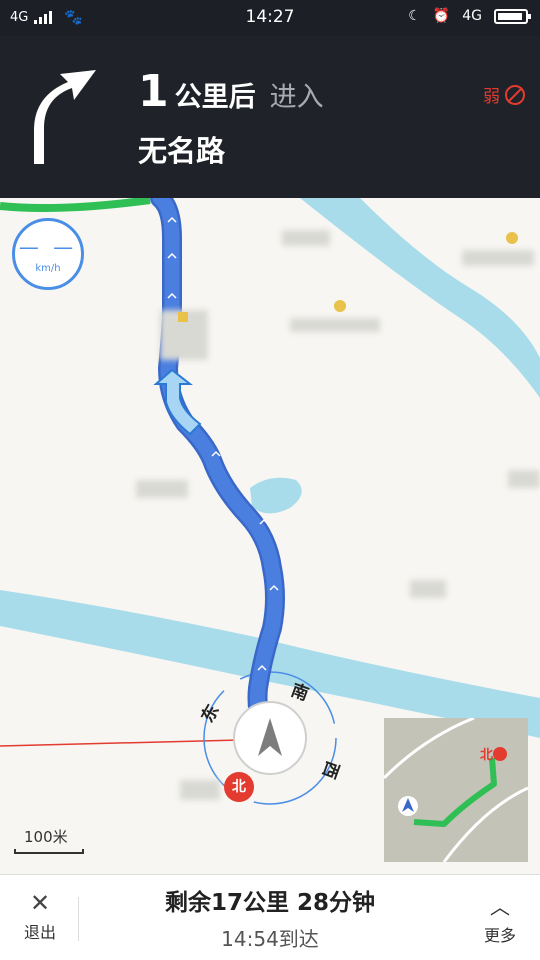 This screenshot has width=540, height=960. Describe the element at coordinates (270, 917) in the screenshot. I see `bottom-bar: ✕ 退出 剩余17公里 28分钟 14:54到达 ︿ 更多` at that location.